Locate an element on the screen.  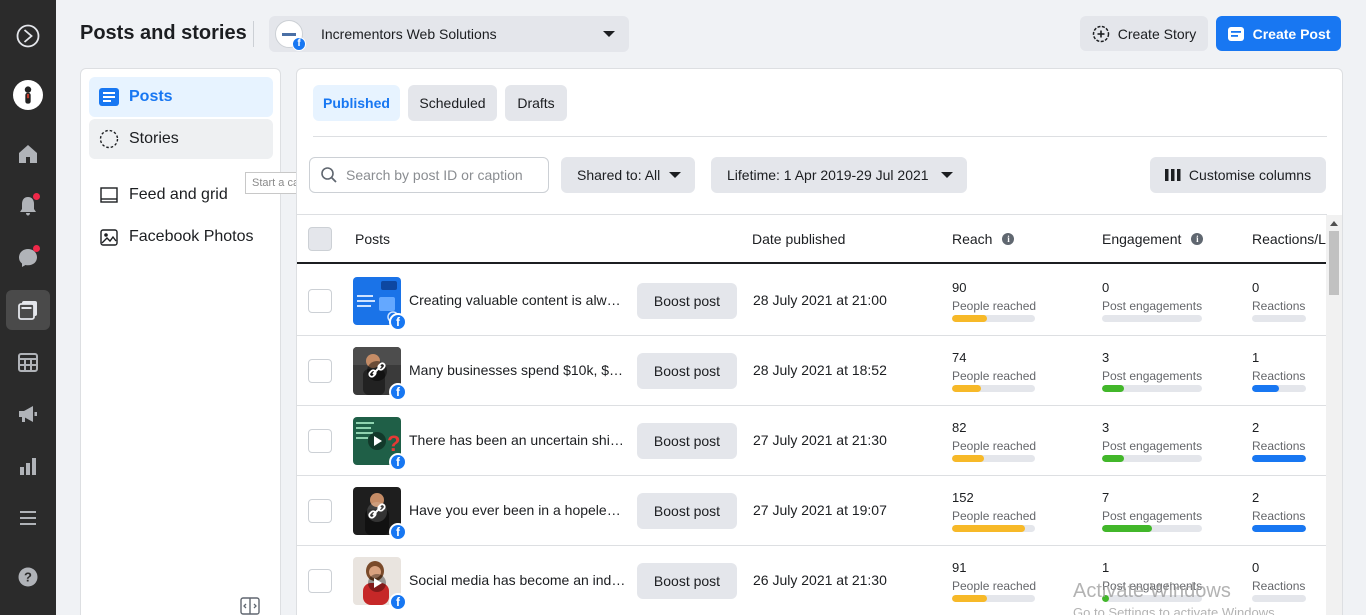
column-header-reactions: Reactions/L is located at coordinates (1289, 239).